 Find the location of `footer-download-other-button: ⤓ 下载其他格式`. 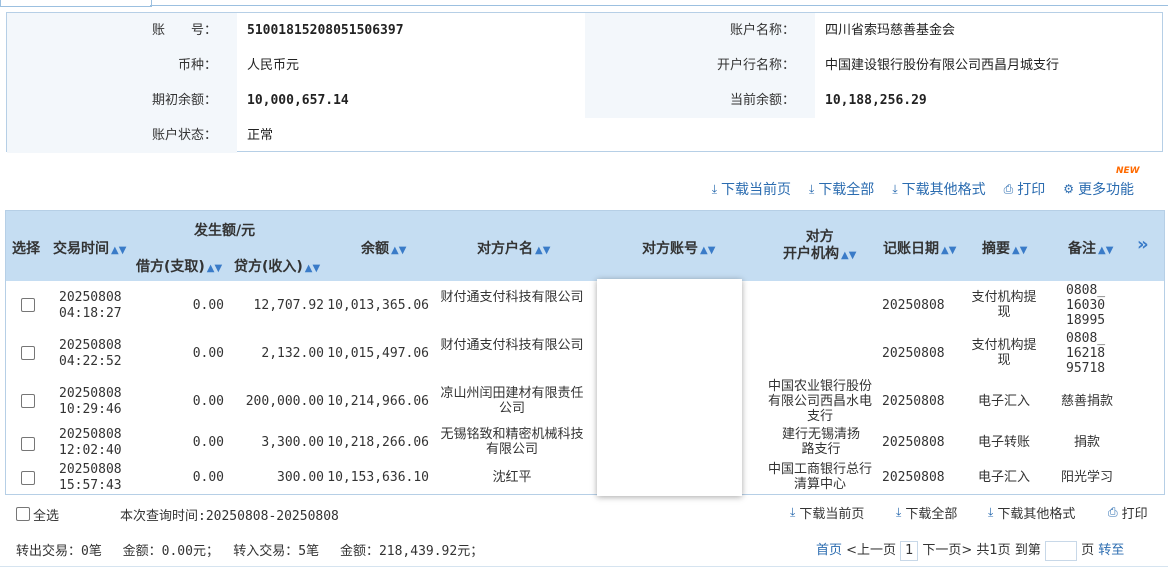

footer-download-other-button: ⤓ 下载其他格式 is located at coordinates (1031, 512).